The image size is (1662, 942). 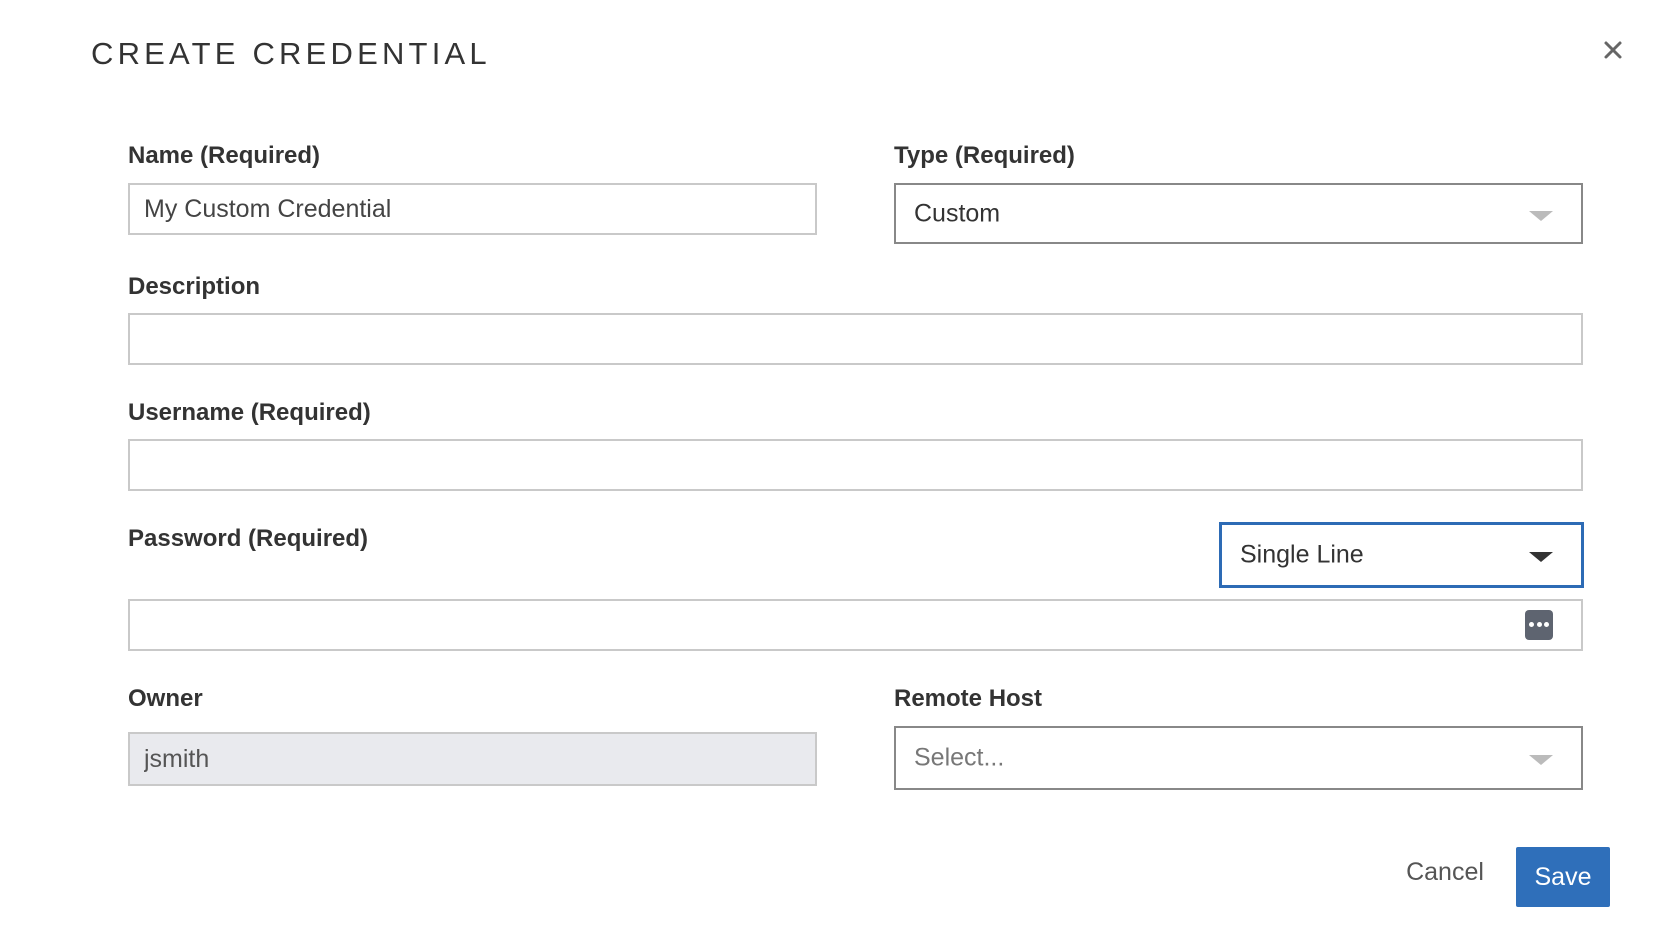 What do you see at coordinates (1302, 554) in the screenshot?
I see `password-mode-value: Single Line` at bounding box center [1302, 554].